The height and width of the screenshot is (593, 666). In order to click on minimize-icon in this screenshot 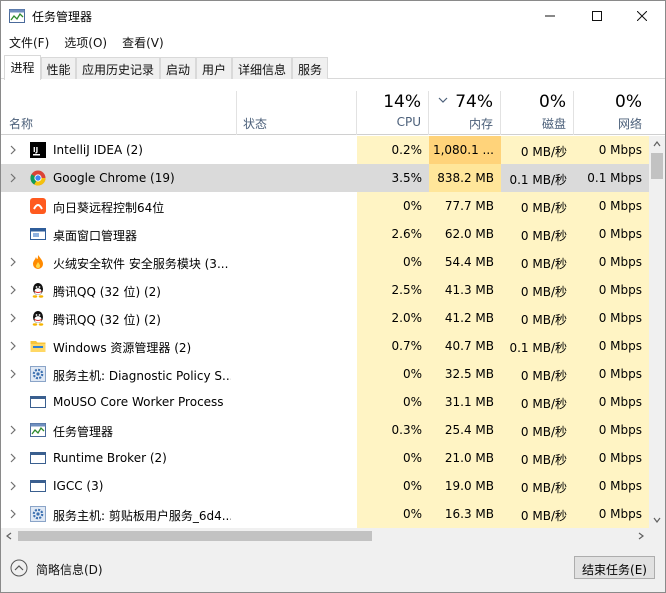, I will do `click(550, 16)`.